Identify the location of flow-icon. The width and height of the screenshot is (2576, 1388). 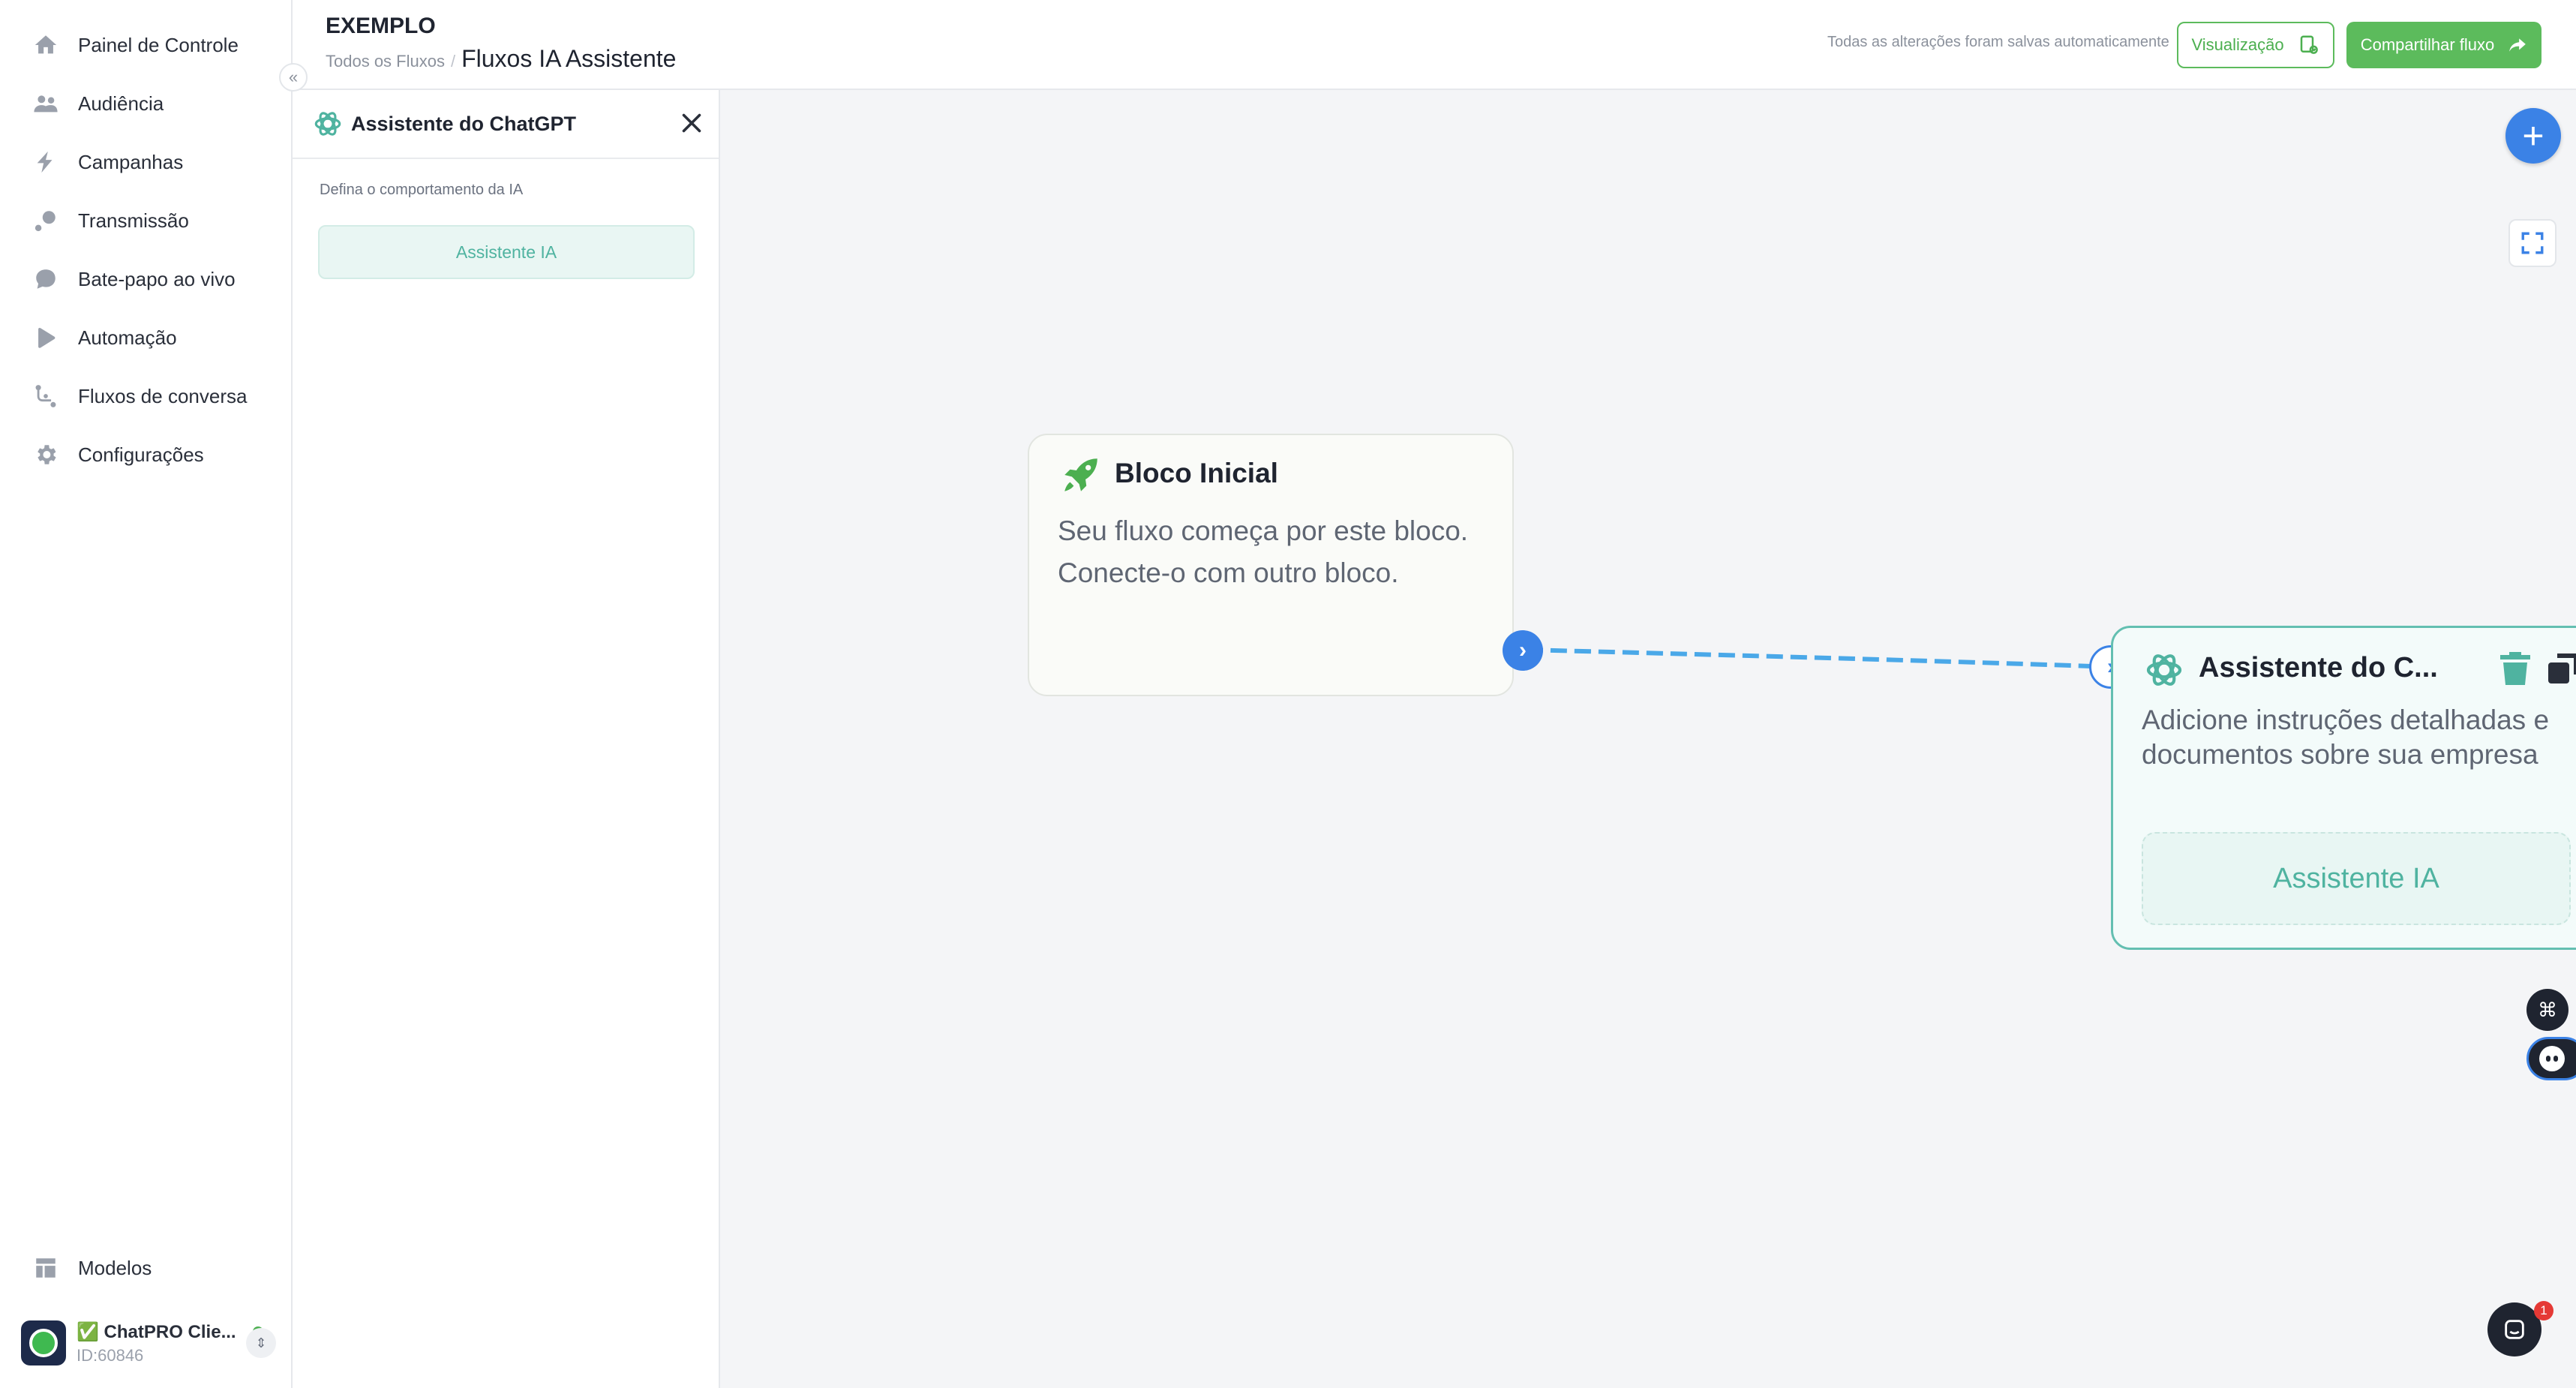
(45, 396).